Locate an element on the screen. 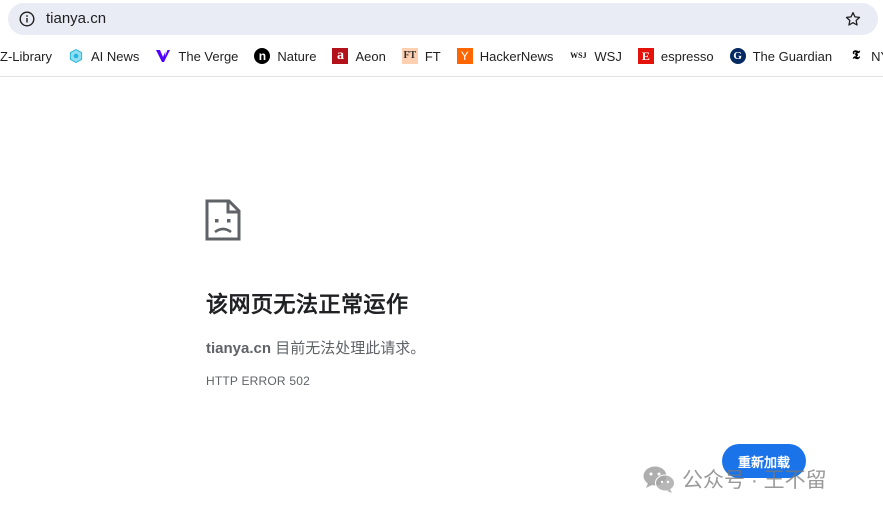 This screenshot has height=512, width=883. gear-badge-icon is located at coordinates (76, 56).